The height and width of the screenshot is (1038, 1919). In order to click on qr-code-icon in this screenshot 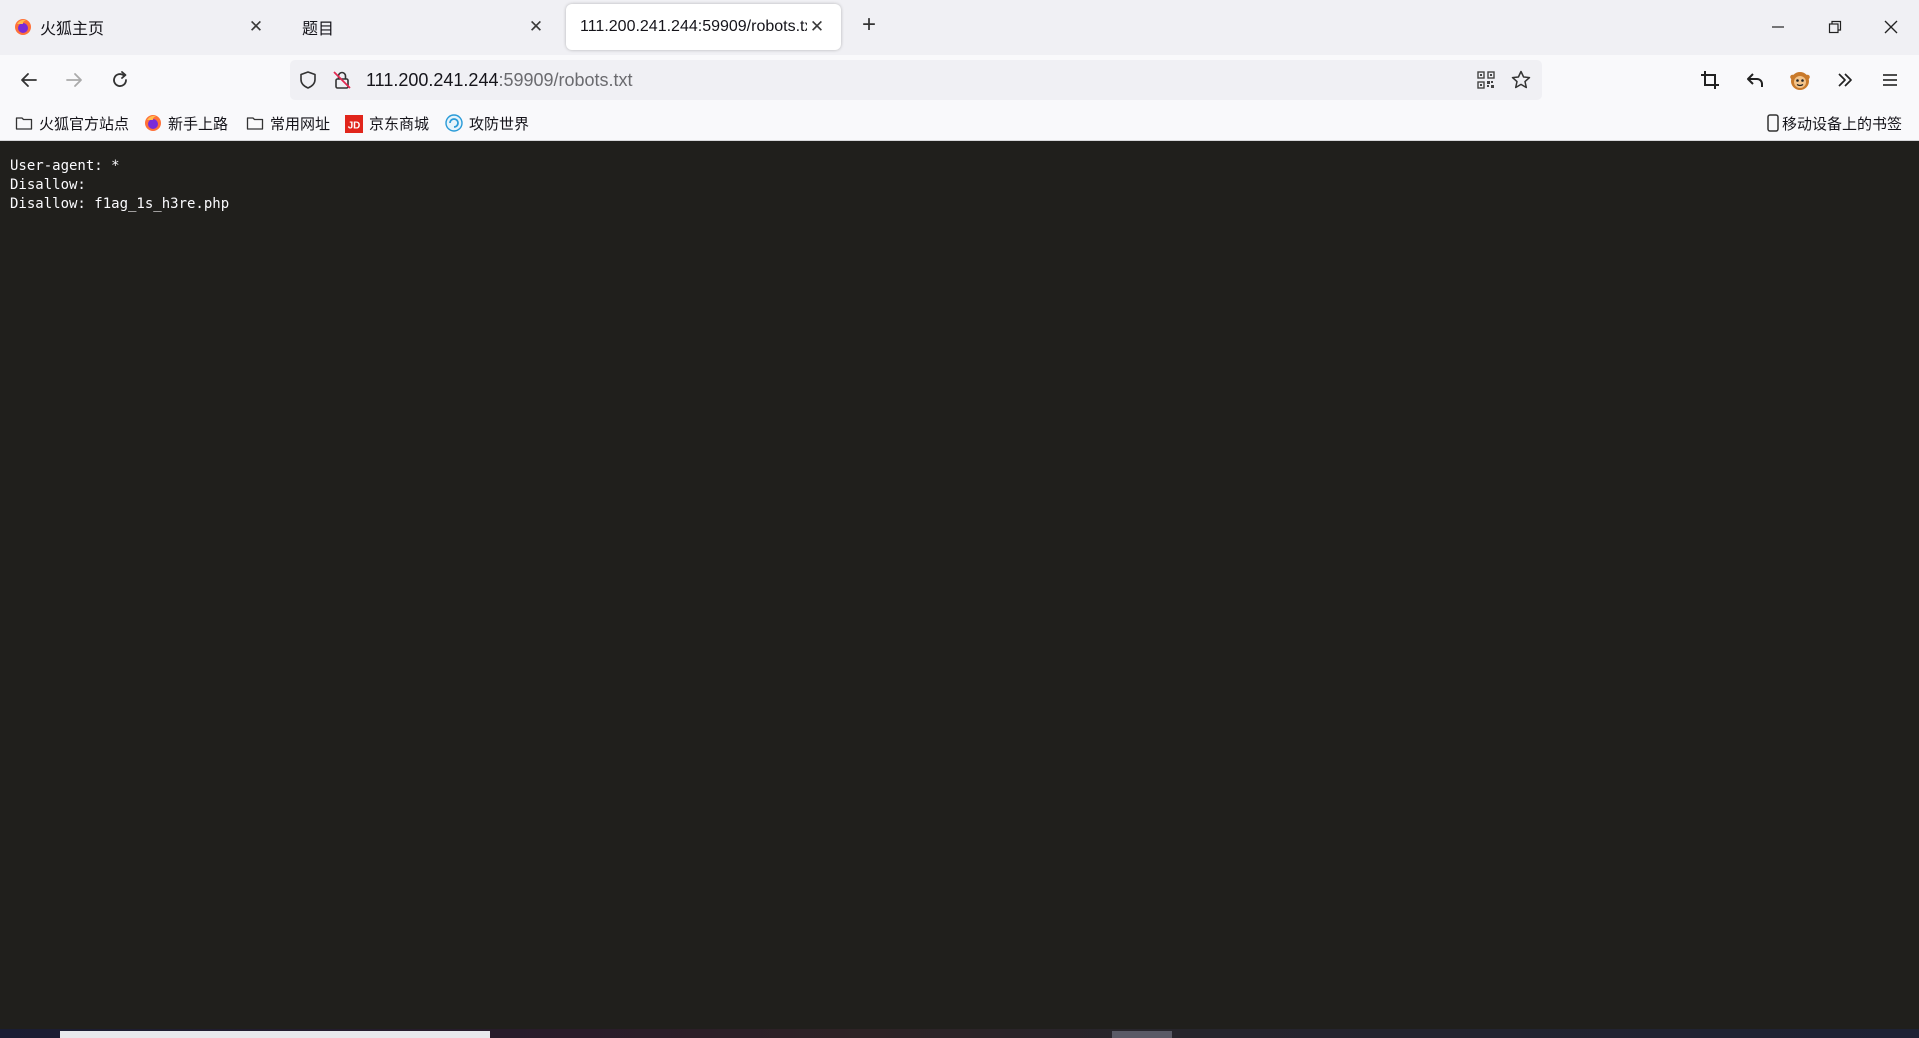, I will do `click(1486, 82)`.